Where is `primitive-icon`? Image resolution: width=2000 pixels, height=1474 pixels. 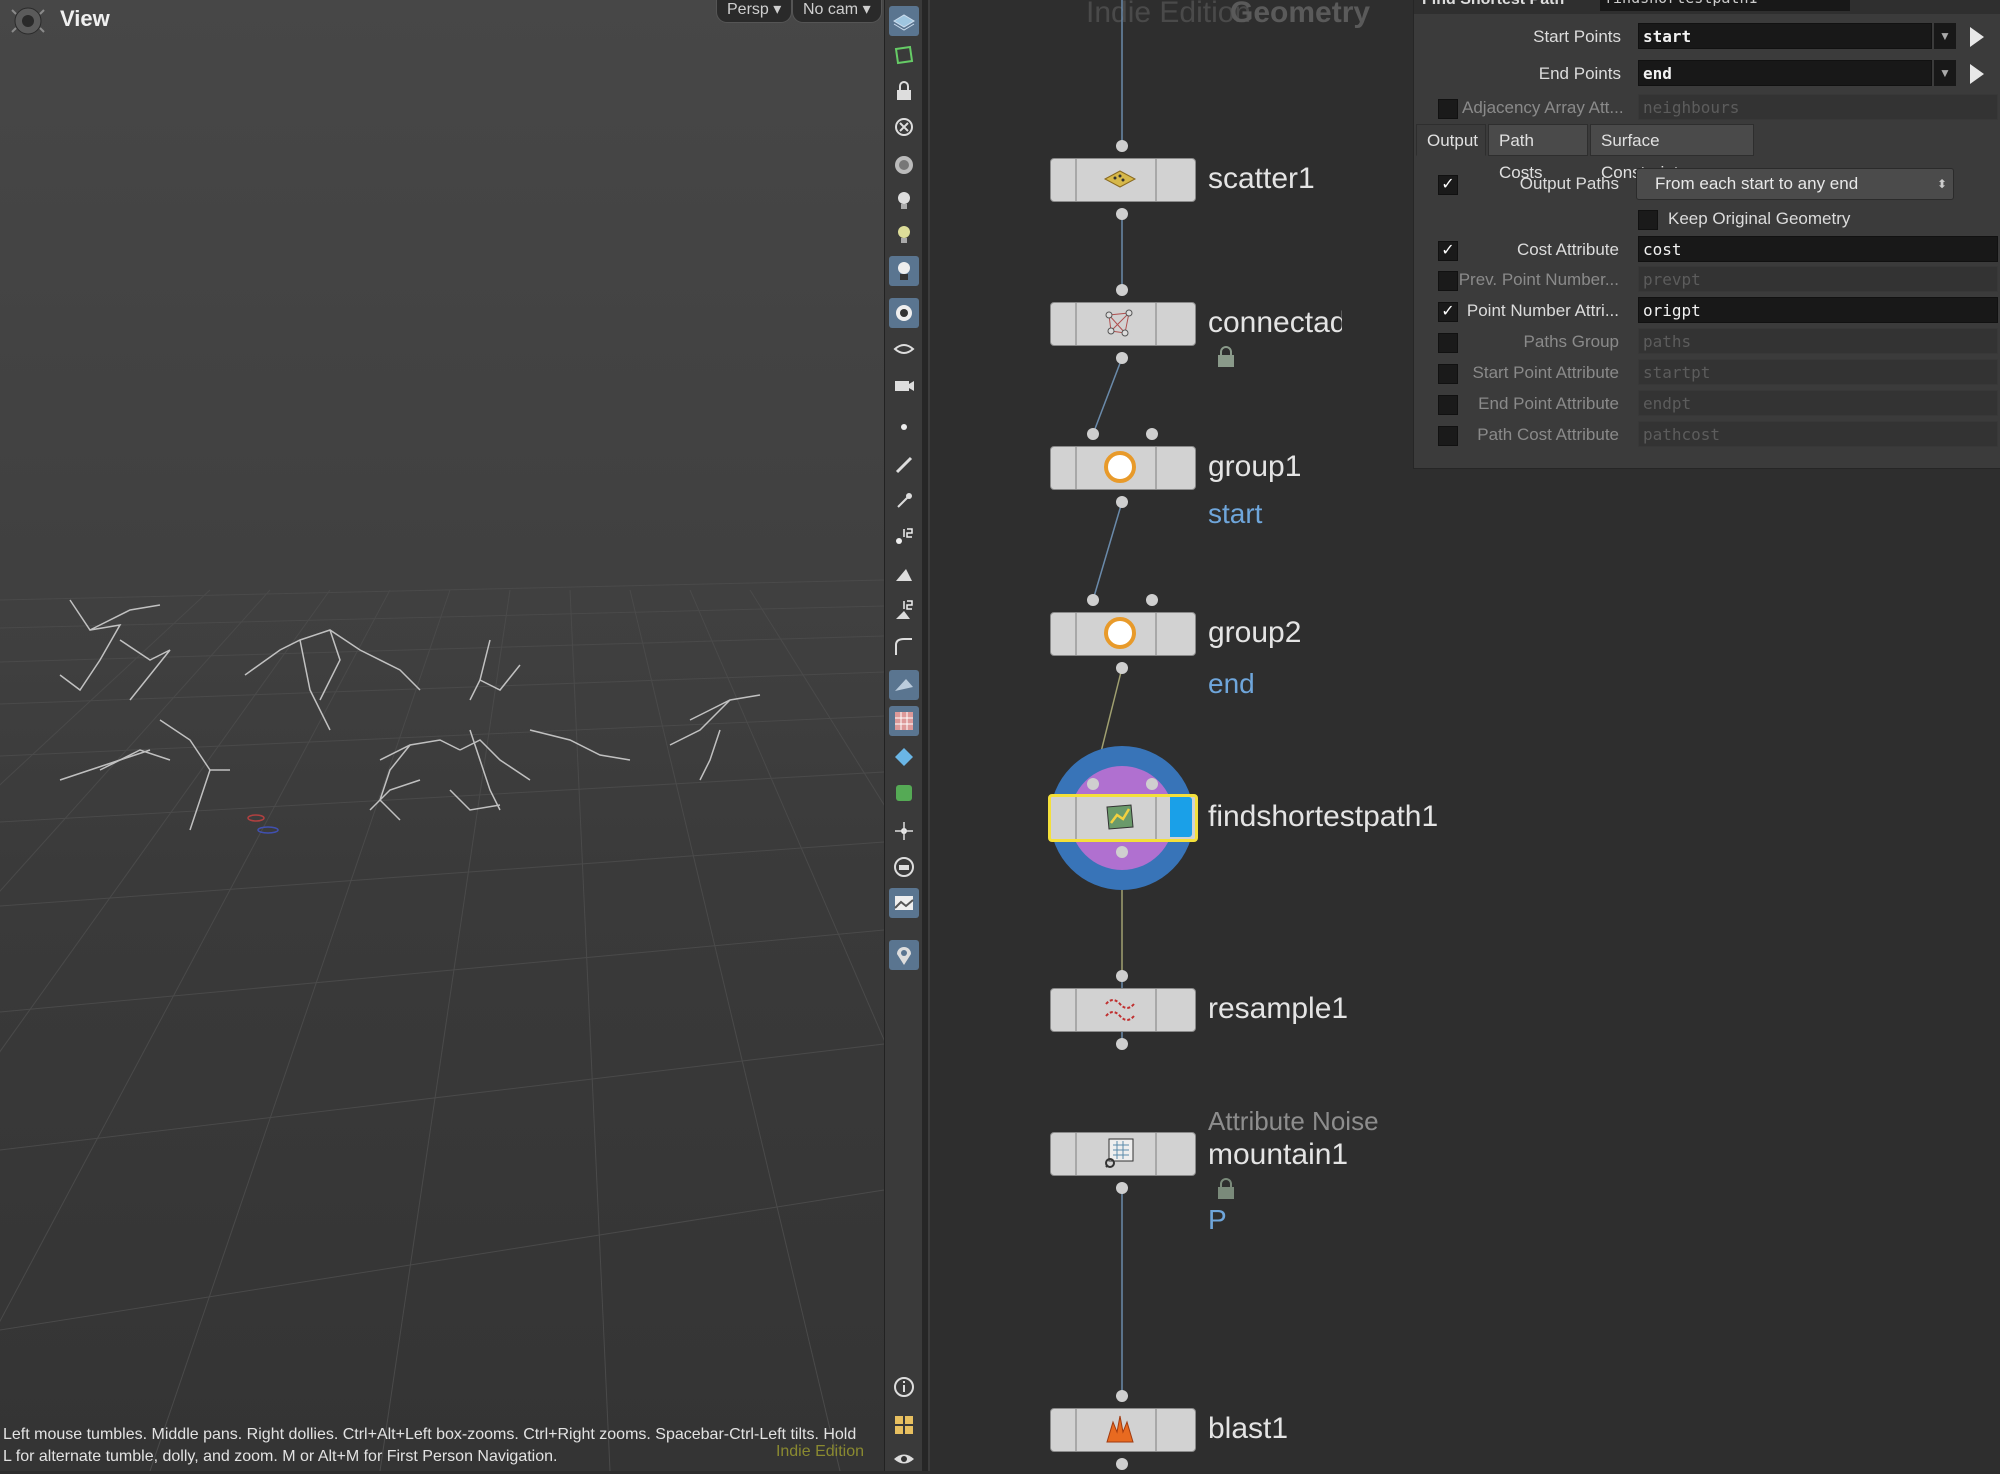 primitive-icon is located at coordinates (904, 575).